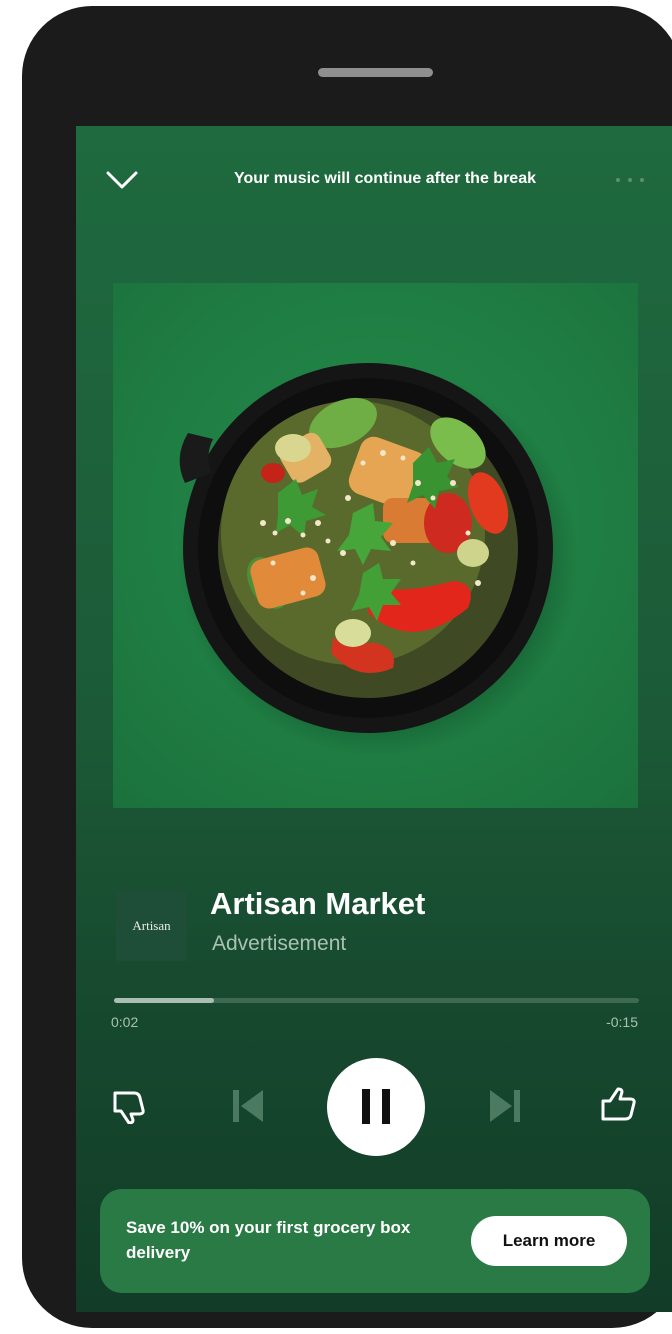 The height and width of the screenshot is (1334, 672). I want to click on advertiser-logo-text: Artisan, so click(151, 925).